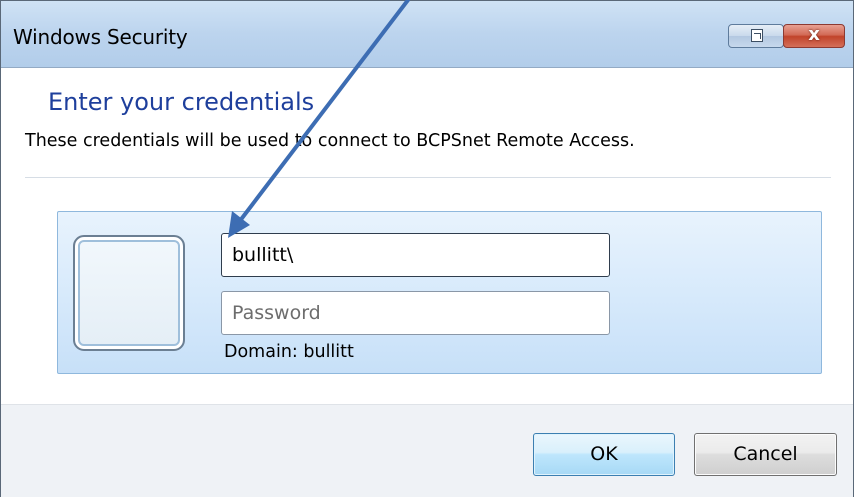 The width and height of the screenshot is (854, 497). I want to click on close-button: x, so click(814, 36).